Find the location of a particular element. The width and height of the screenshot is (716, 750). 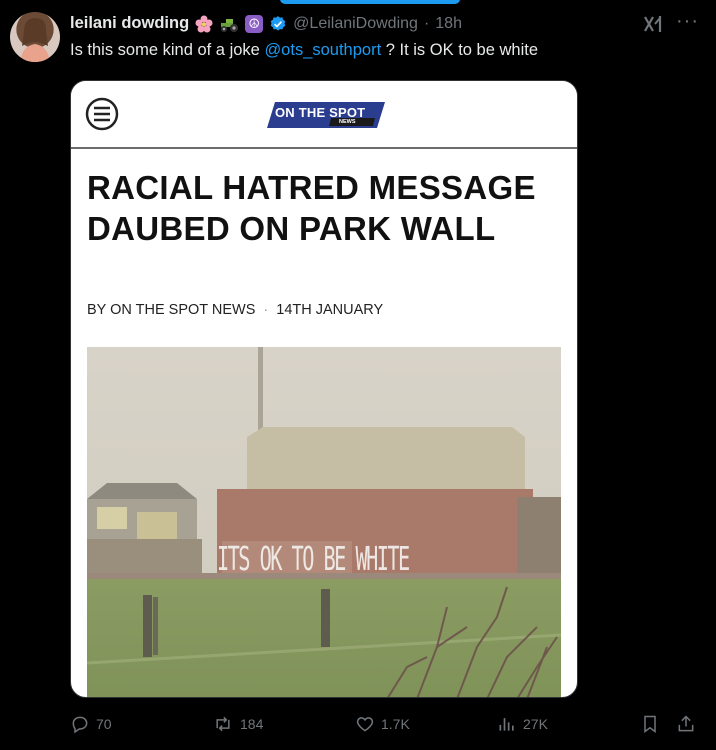

grok-icon is located at coordinates (653, 26).